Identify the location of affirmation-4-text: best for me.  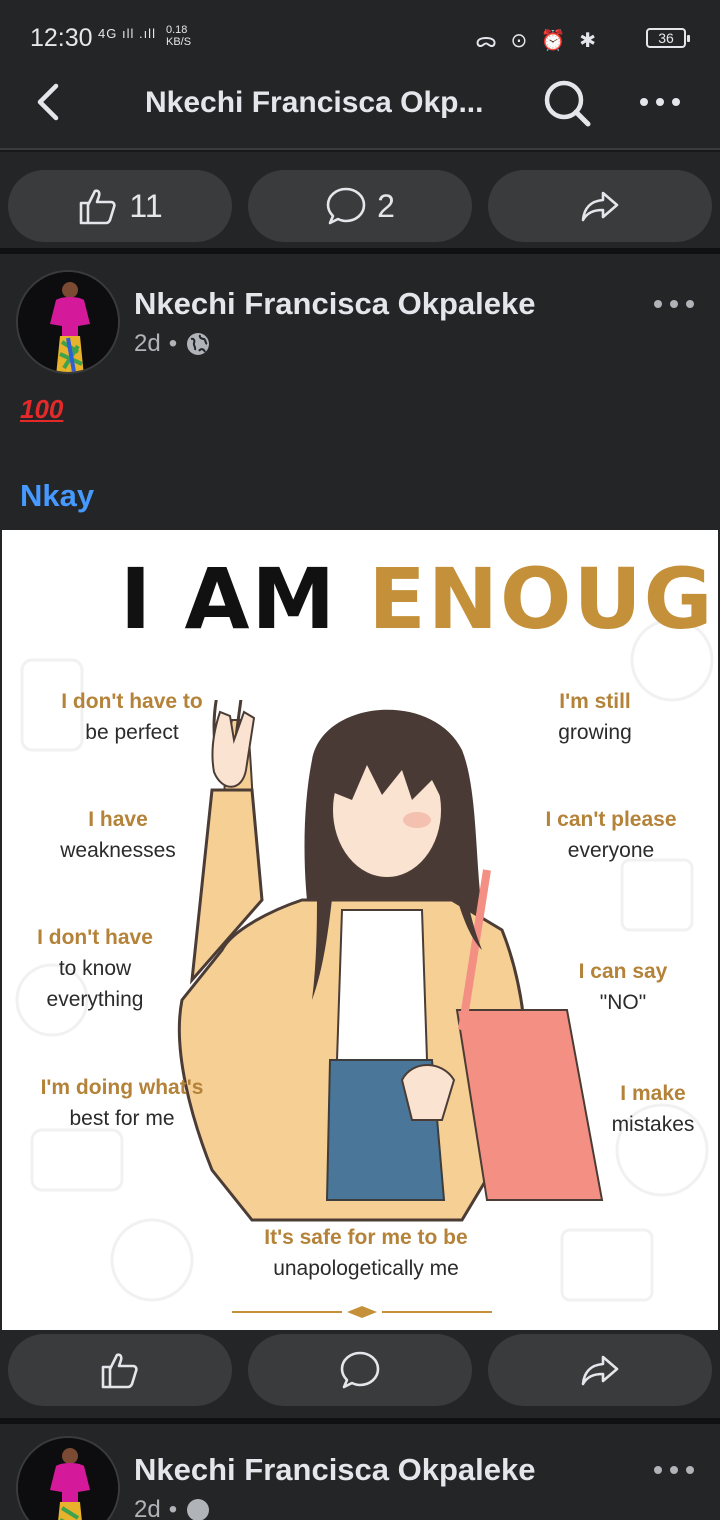
(122, 1118).